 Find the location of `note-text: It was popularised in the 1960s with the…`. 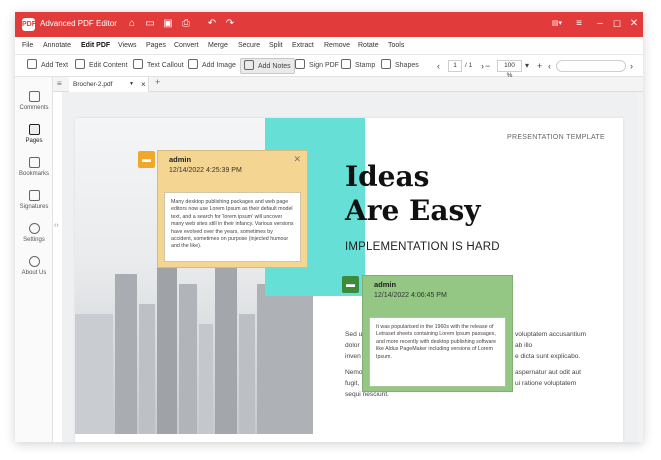

note-text: It was popularised in the 1960s with the… is located at coordinates (437, 352).